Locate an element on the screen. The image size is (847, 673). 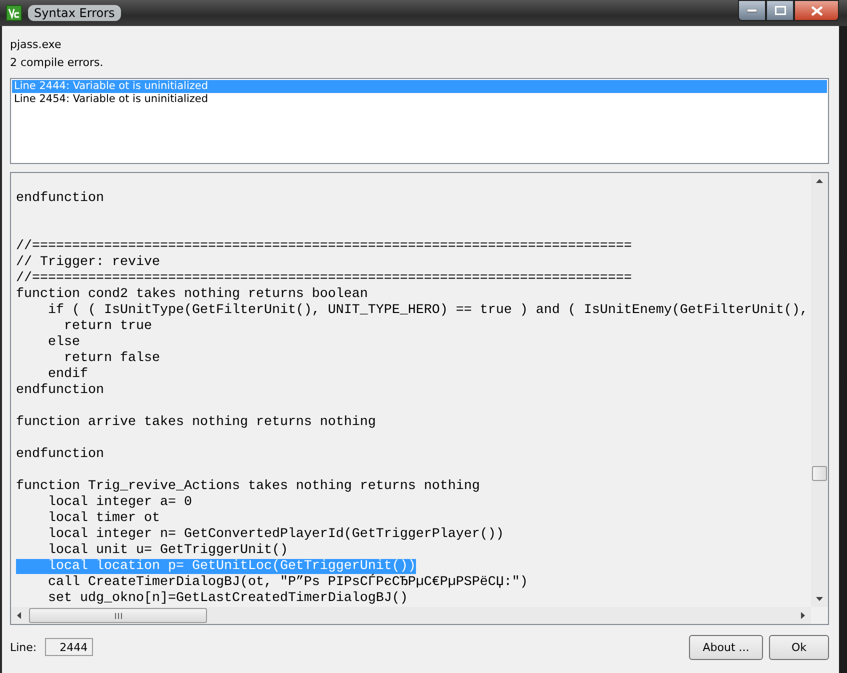
grip-icon is located at coordinates (118, 615).